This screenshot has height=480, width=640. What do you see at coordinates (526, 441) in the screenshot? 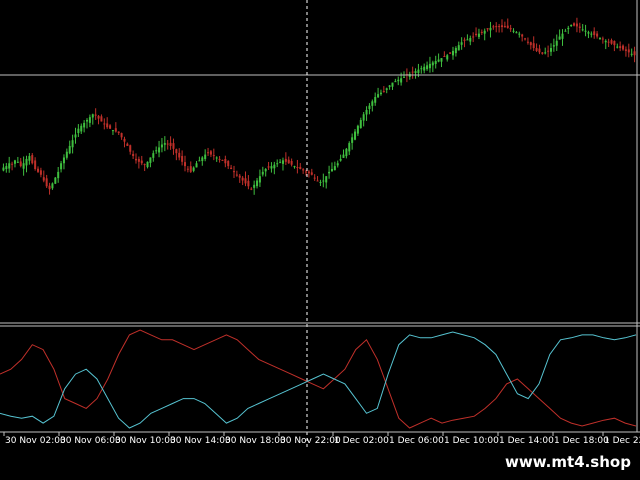
I see `time-axis-label: 1 Dec 14:00` at bounding box center [526, 441].